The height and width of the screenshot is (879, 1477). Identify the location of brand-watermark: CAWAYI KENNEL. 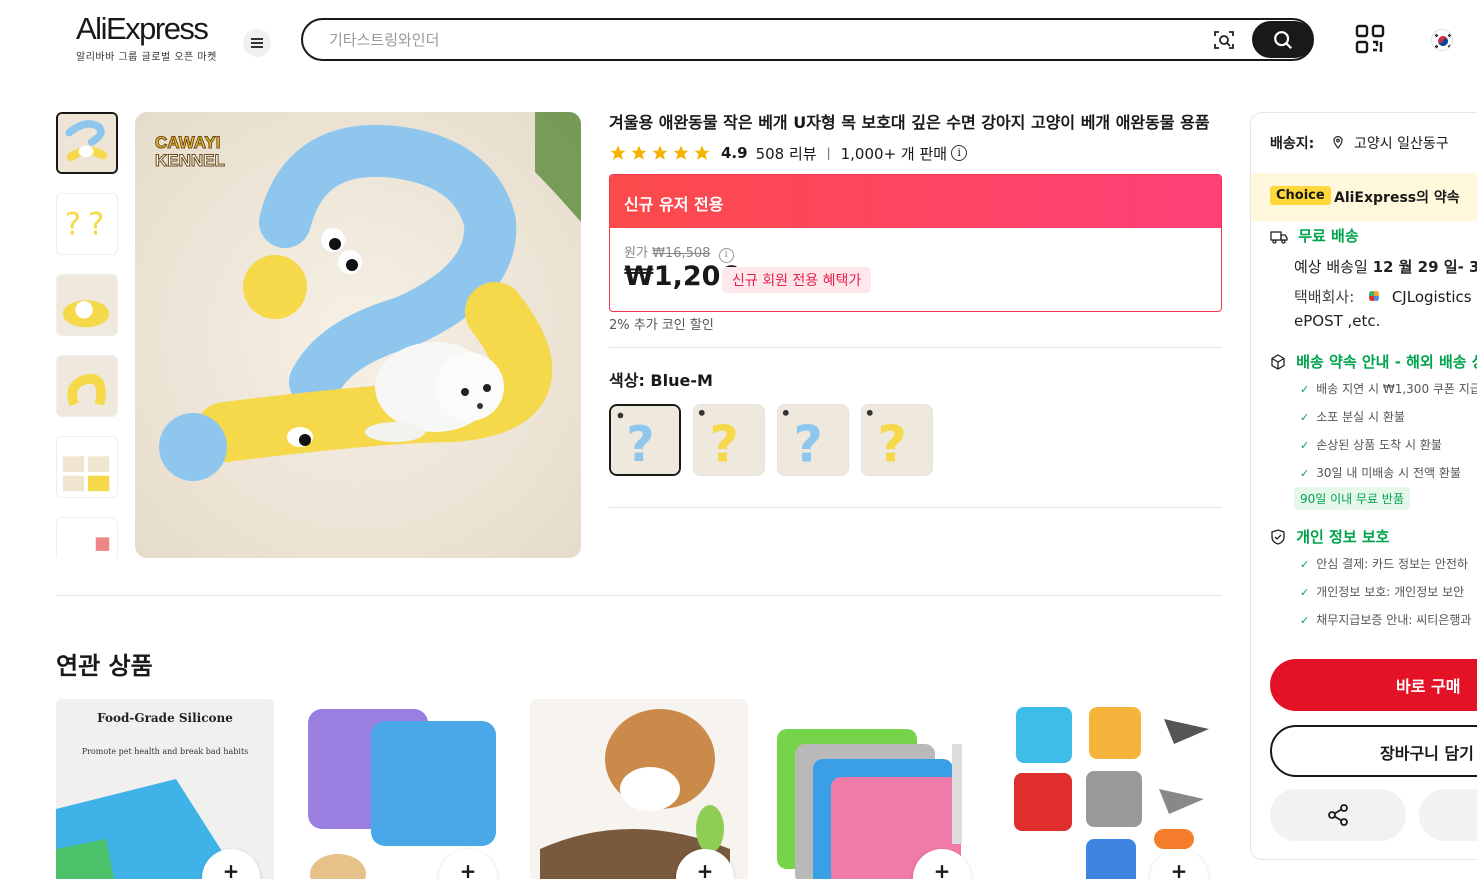
(190, 151).